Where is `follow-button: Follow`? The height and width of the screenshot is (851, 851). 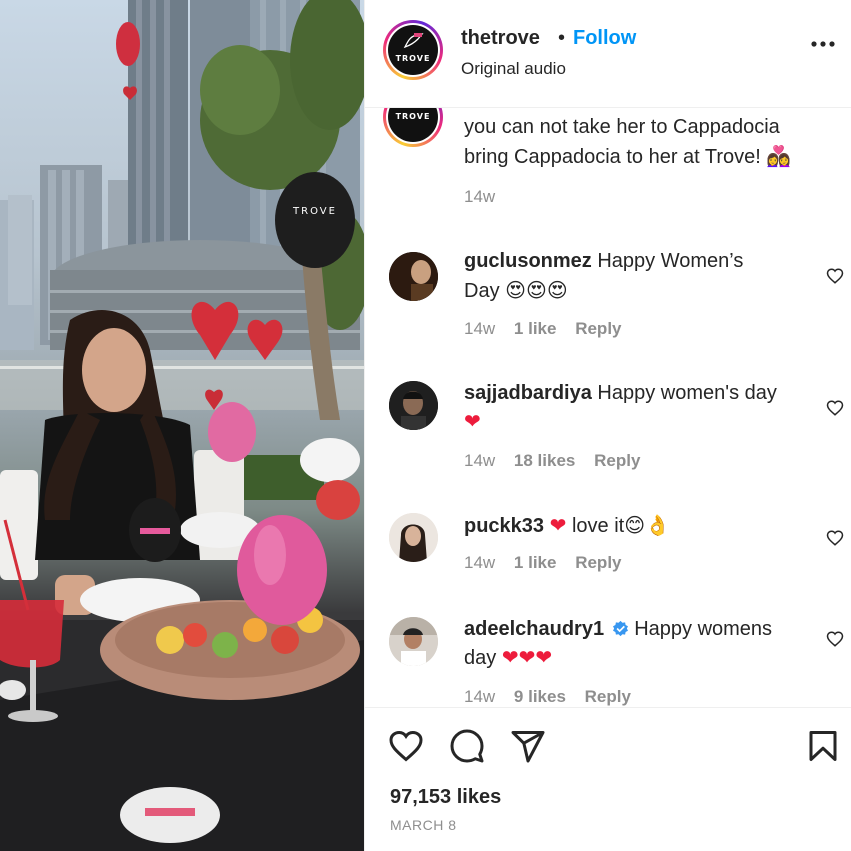 follow-button: Follow is located at coordinates (604, 38).